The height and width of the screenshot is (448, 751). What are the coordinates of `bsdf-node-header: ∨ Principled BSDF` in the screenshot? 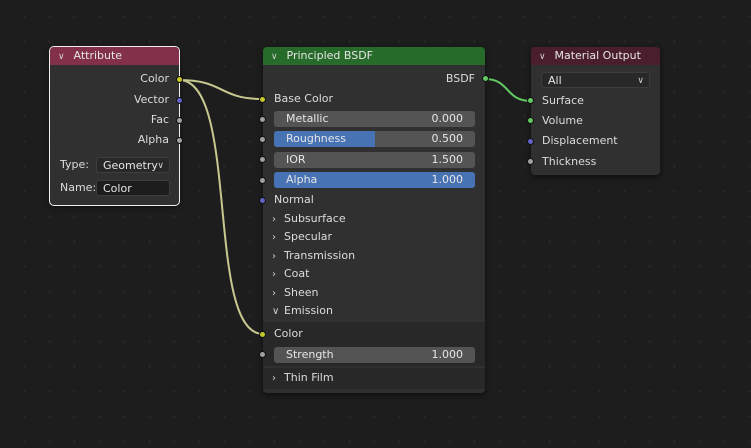 It's located at (374, 56).